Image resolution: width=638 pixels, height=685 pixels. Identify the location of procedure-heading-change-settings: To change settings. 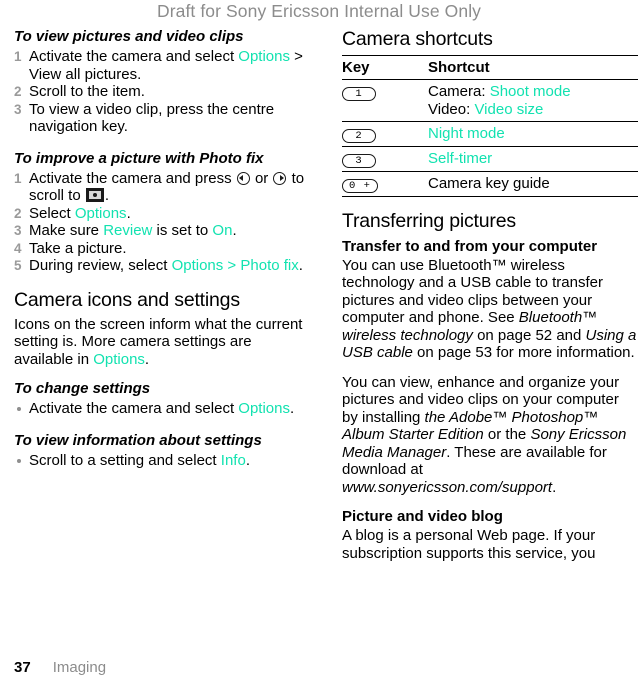
(82, 389).